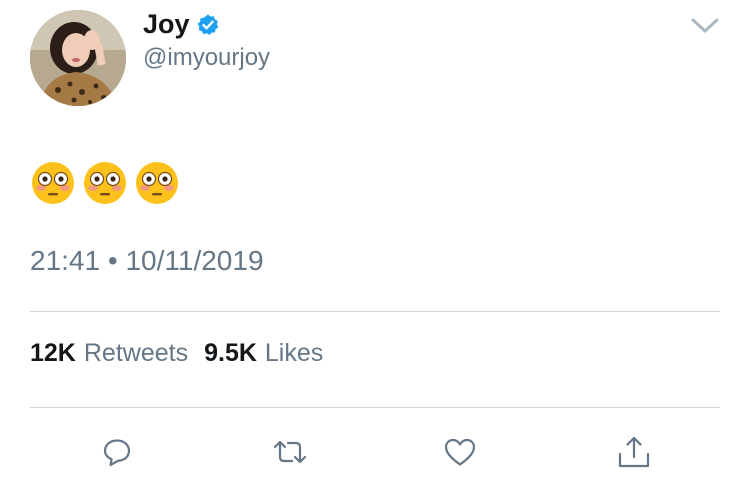  I want to click on heart-icon, so click(460, 452).